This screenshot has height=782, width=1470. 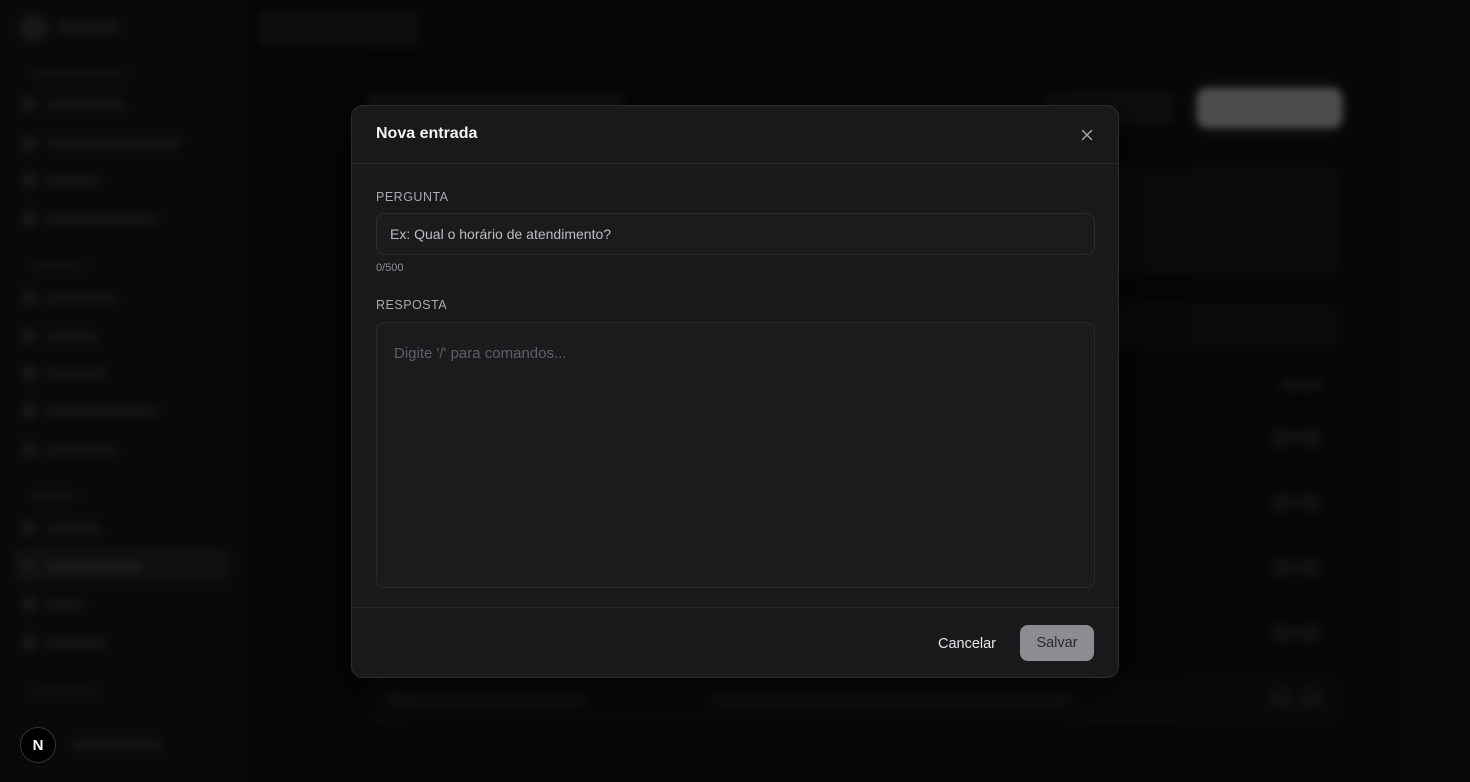 What do you see at coordinates (735, 135) in the screenshot?
I see `dialog-header: Nova entrada` at bounding box center [735, 135].